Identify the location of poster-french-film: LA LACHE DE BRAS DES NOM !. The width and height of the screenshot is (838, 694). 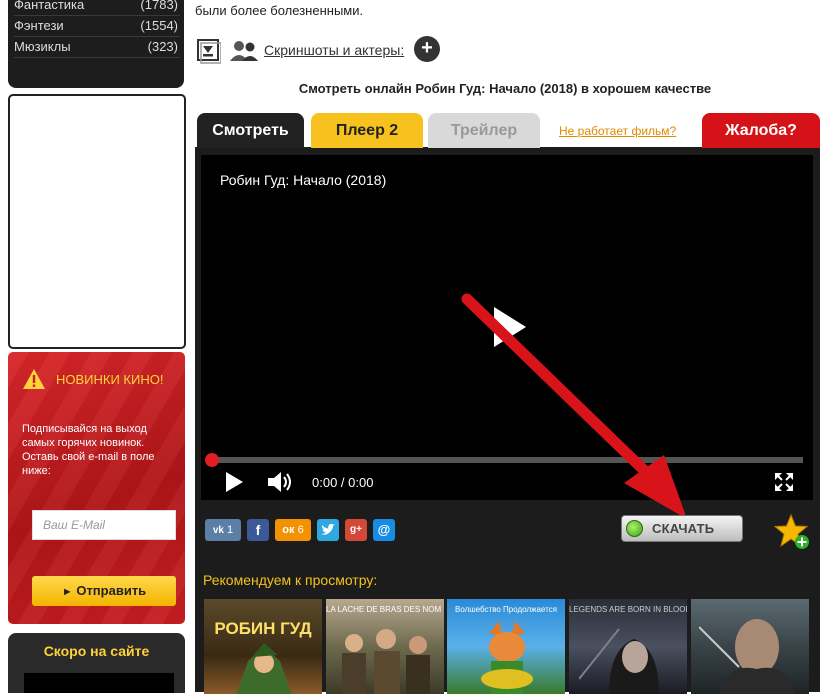
(385, 646).